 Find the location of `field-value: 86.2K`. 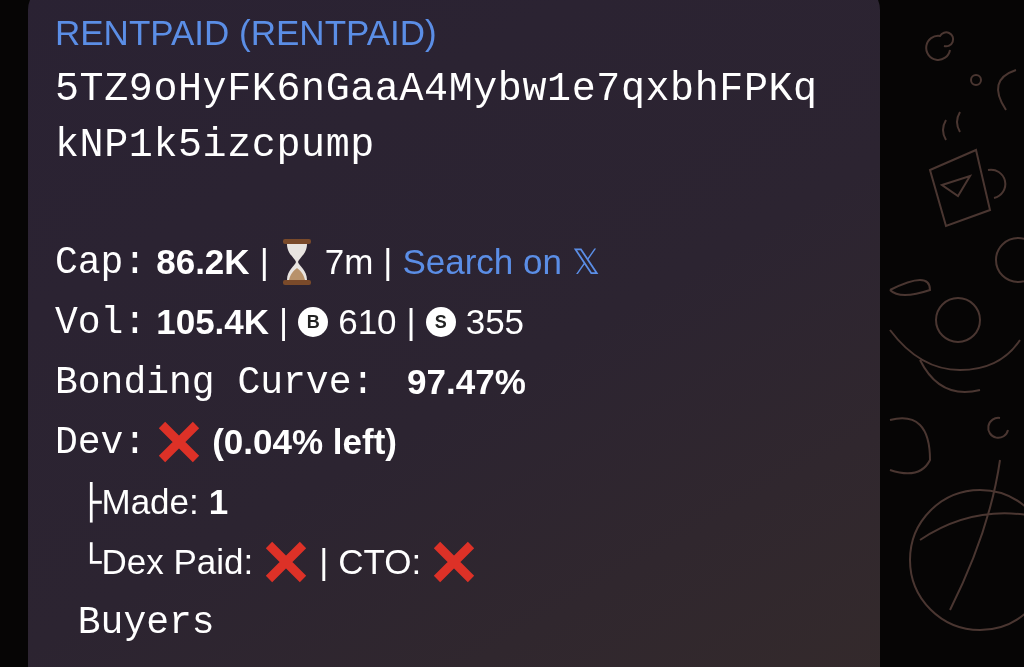

field-value: 86.2K is located at coordinates (203, 262).